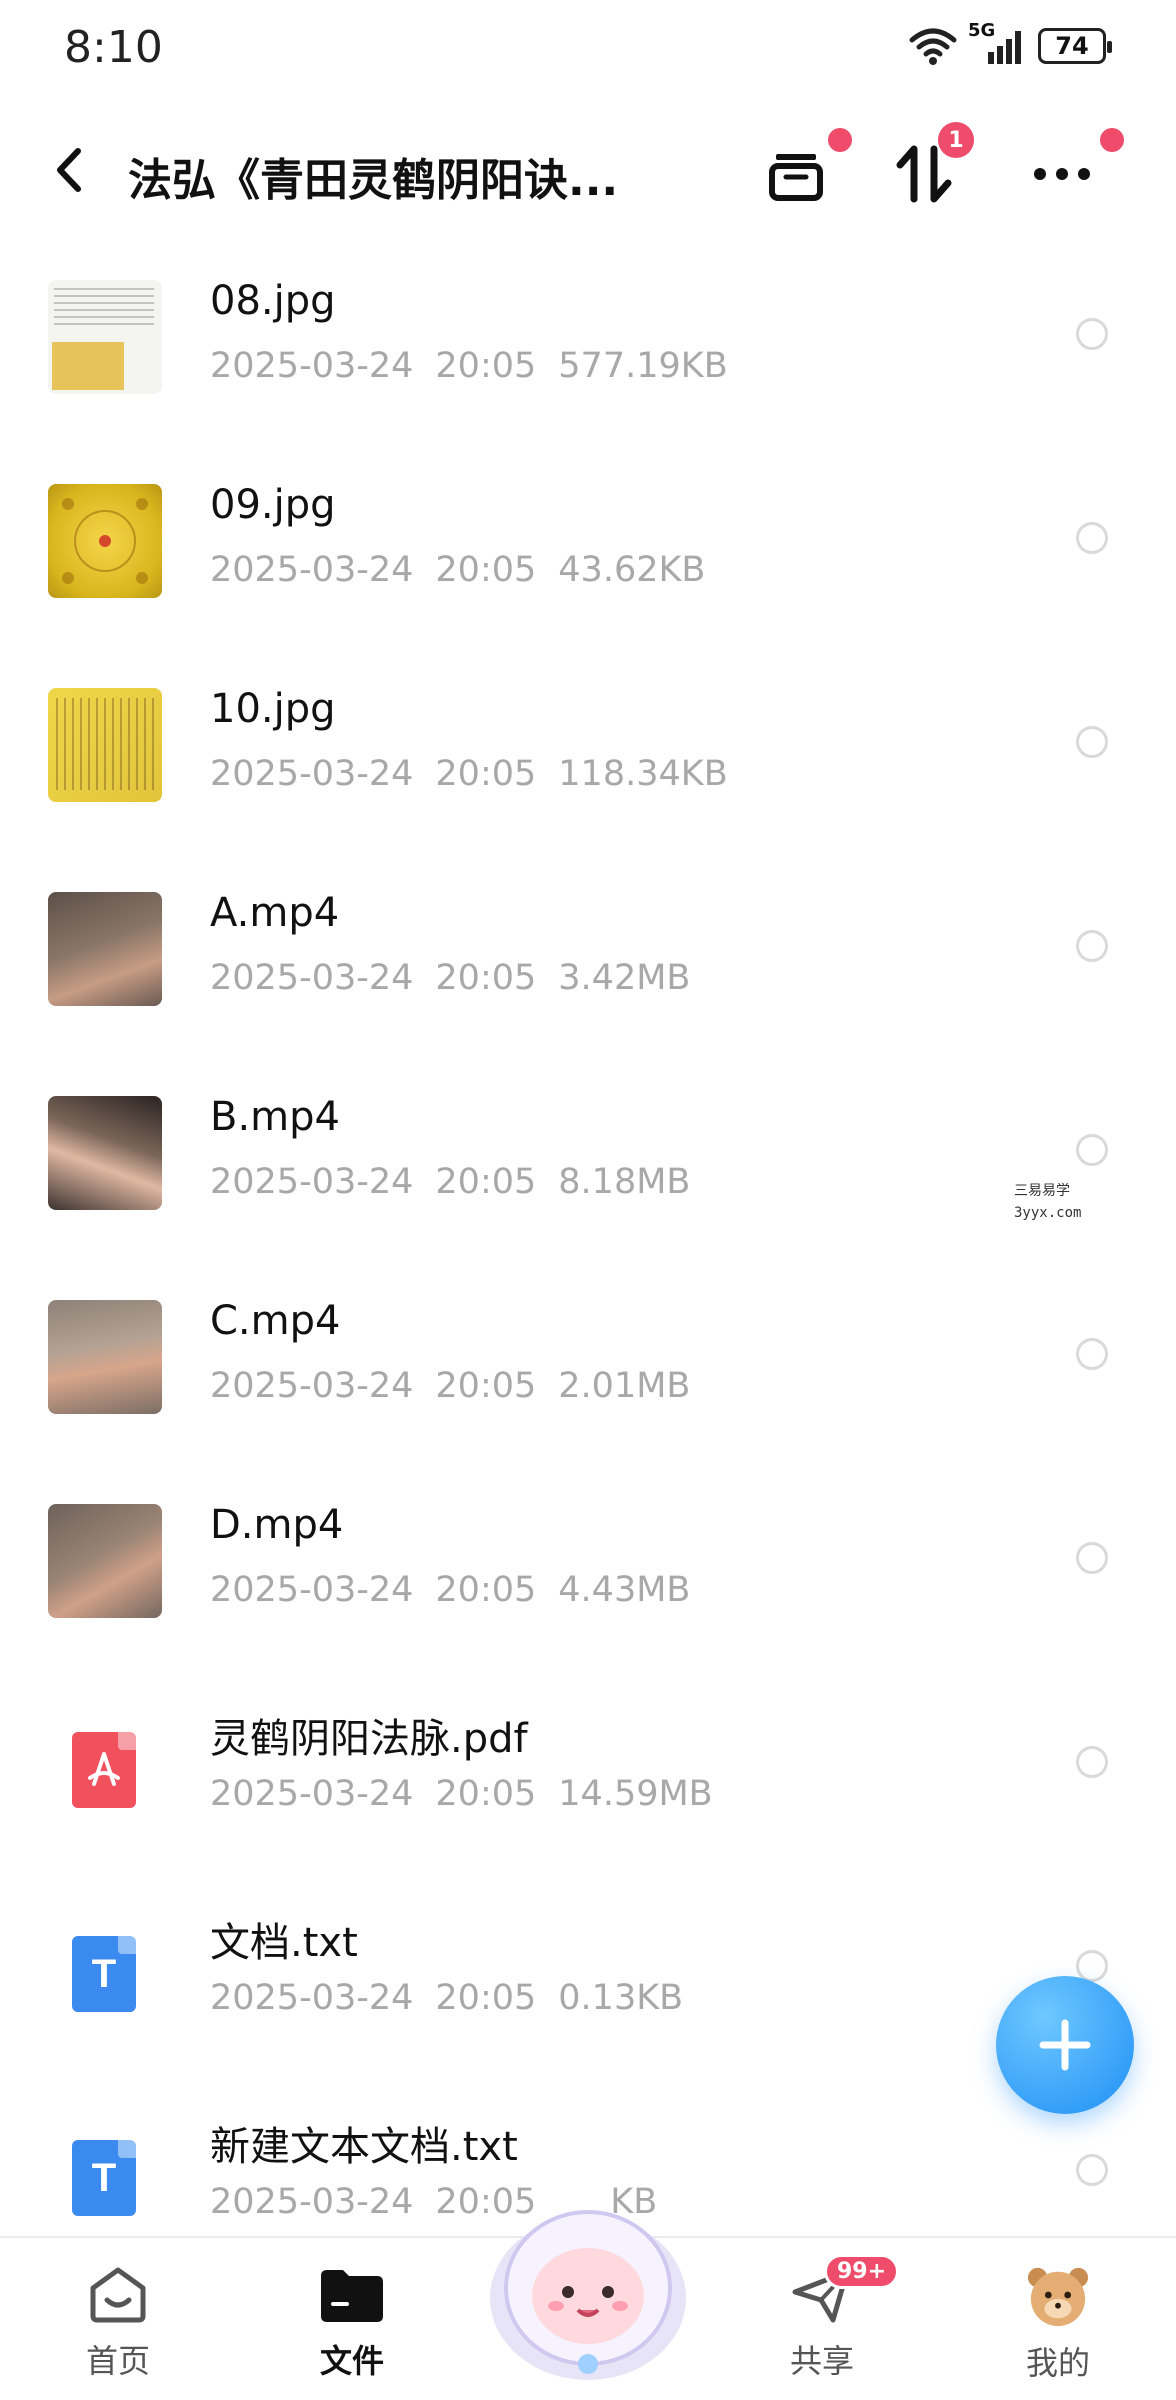 The width and height of the screenshot is (1176, 2400). What do you see at coordinates (862, 2271) in the screenshot?
I see `share-badge: 99+` at bounding box center [862, 2271].